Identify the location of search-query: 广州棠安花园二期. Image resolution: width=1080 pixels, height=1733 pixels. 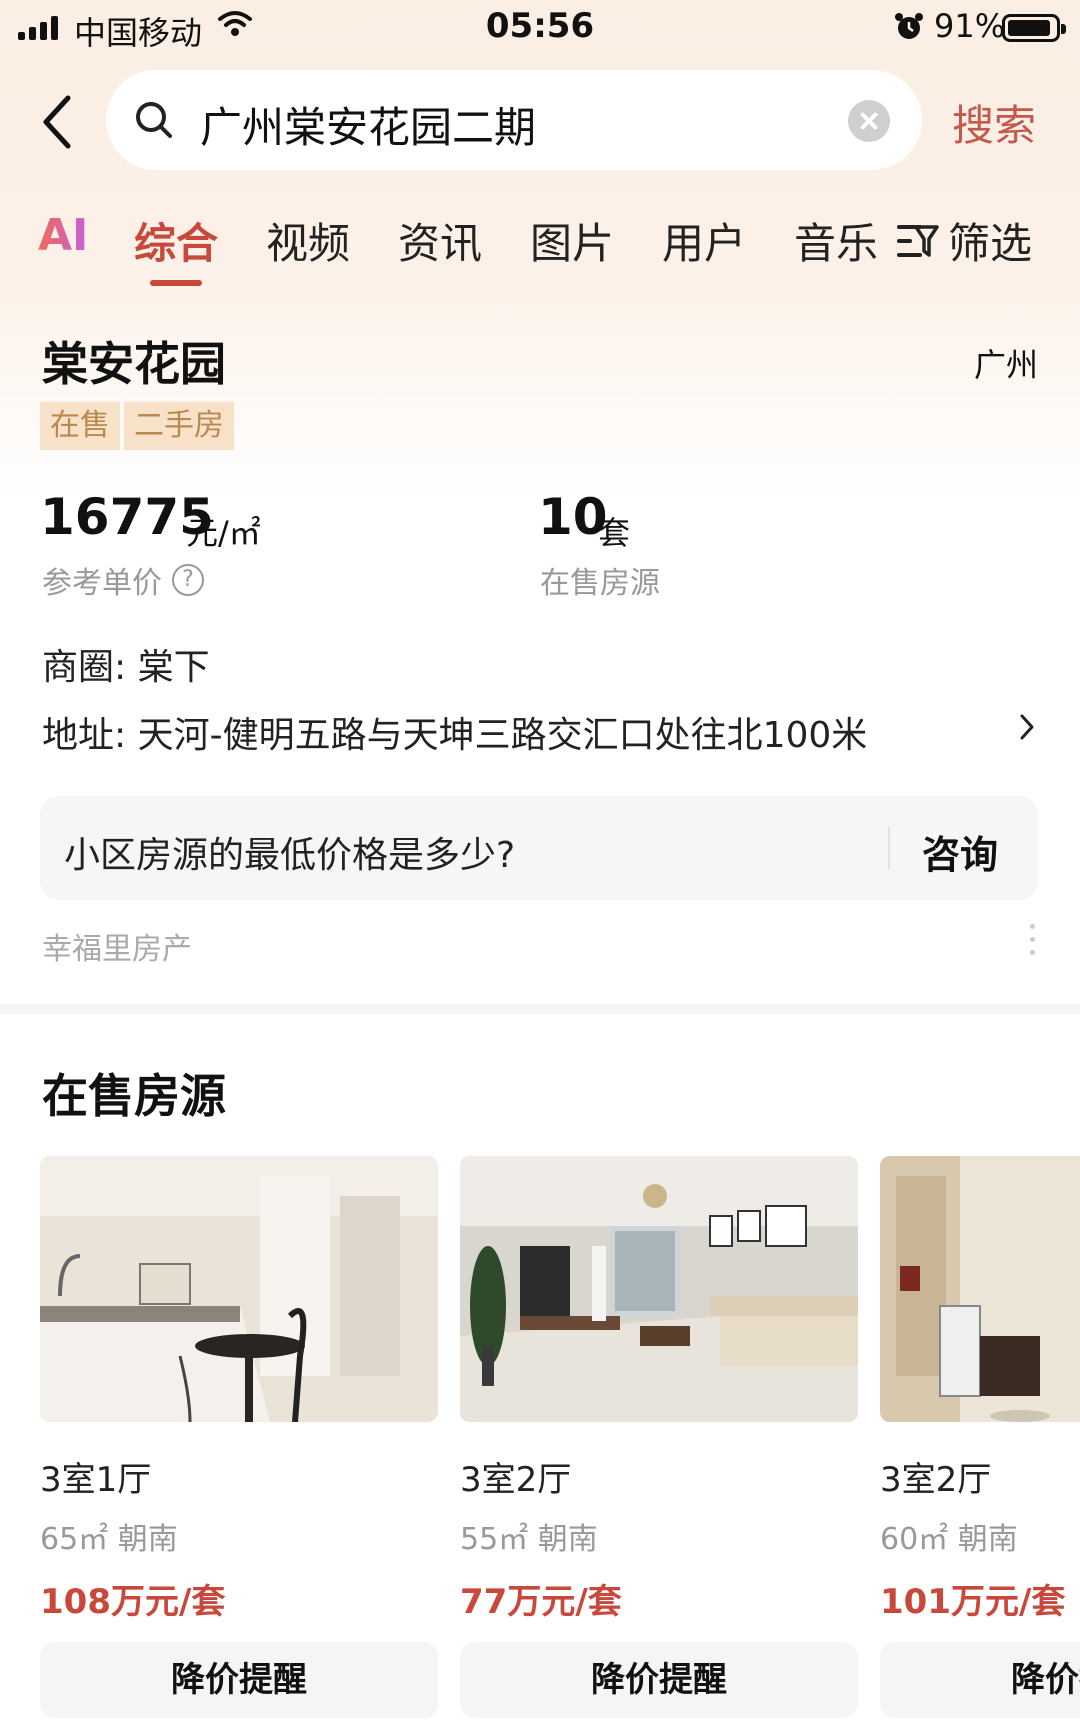
(368, 124).